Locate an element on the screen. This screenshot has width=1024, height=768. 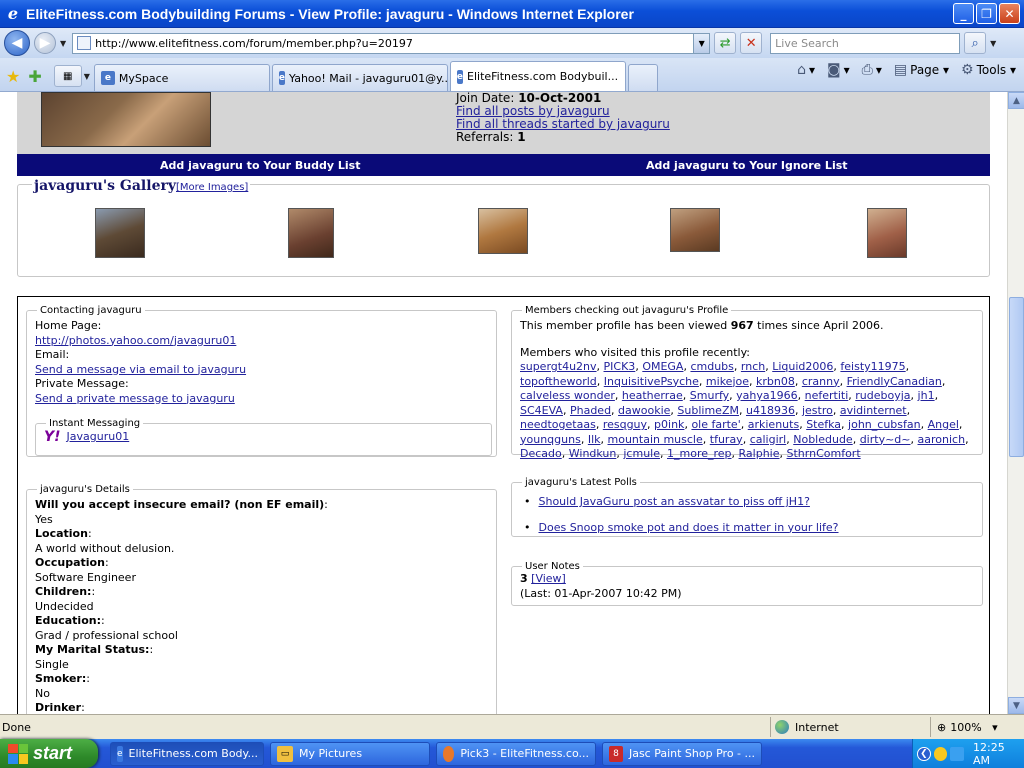
visitor-link: Ilk is located at coordinates (594, 439).